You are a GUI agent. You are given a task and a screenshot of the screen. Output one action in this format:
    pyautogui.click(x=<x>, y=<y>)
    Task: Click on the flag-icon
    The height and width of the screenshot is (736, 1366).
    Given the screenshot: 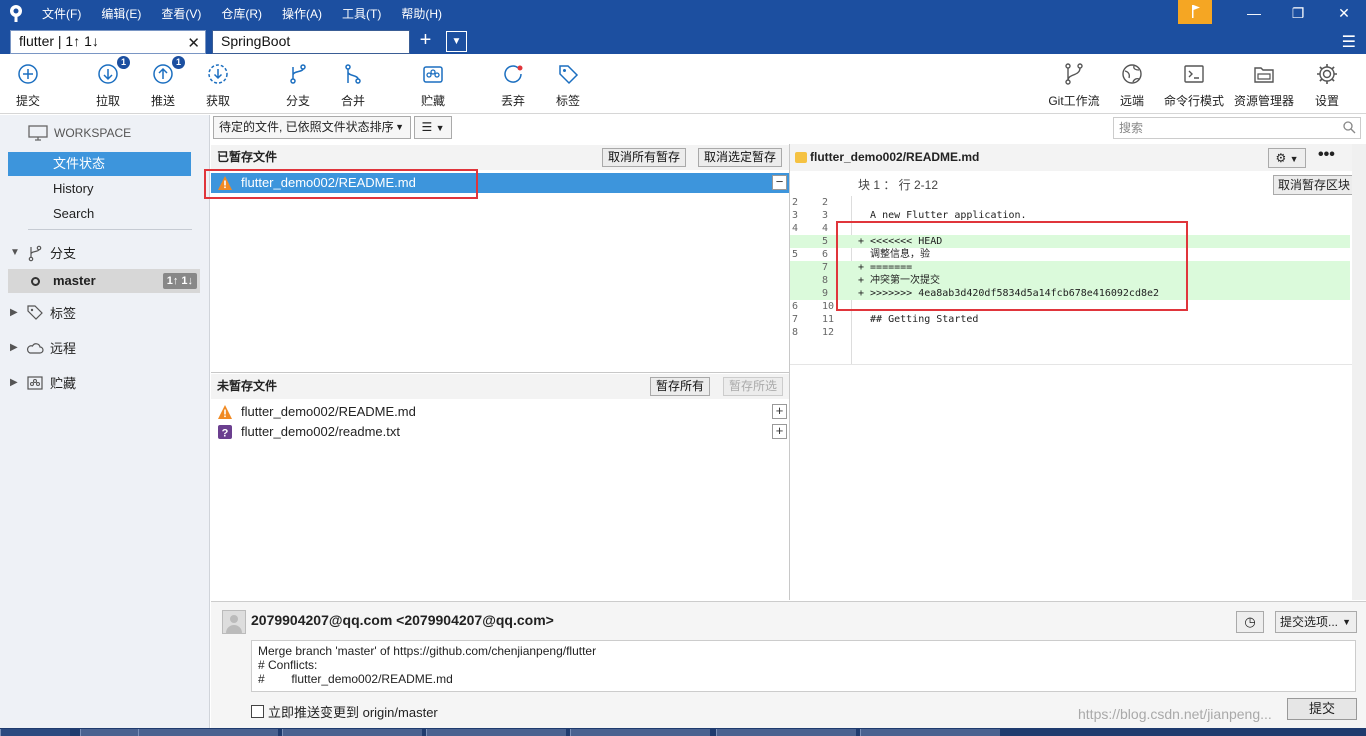 What is the action you would take?
    pyautogui.click(x=1196, y=11)
    